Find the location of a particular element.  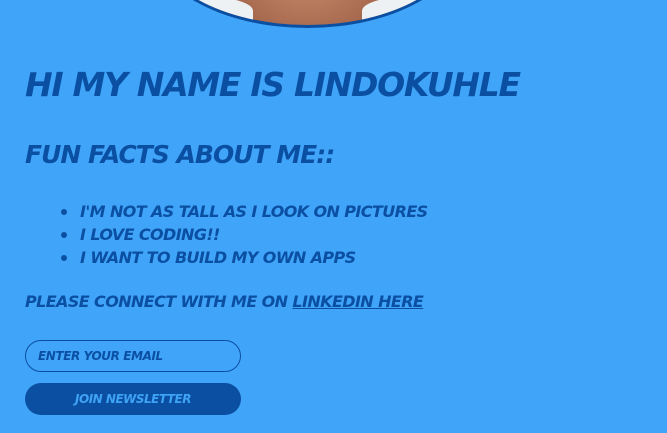

profile-avatar is located at coordinates (307, 14).